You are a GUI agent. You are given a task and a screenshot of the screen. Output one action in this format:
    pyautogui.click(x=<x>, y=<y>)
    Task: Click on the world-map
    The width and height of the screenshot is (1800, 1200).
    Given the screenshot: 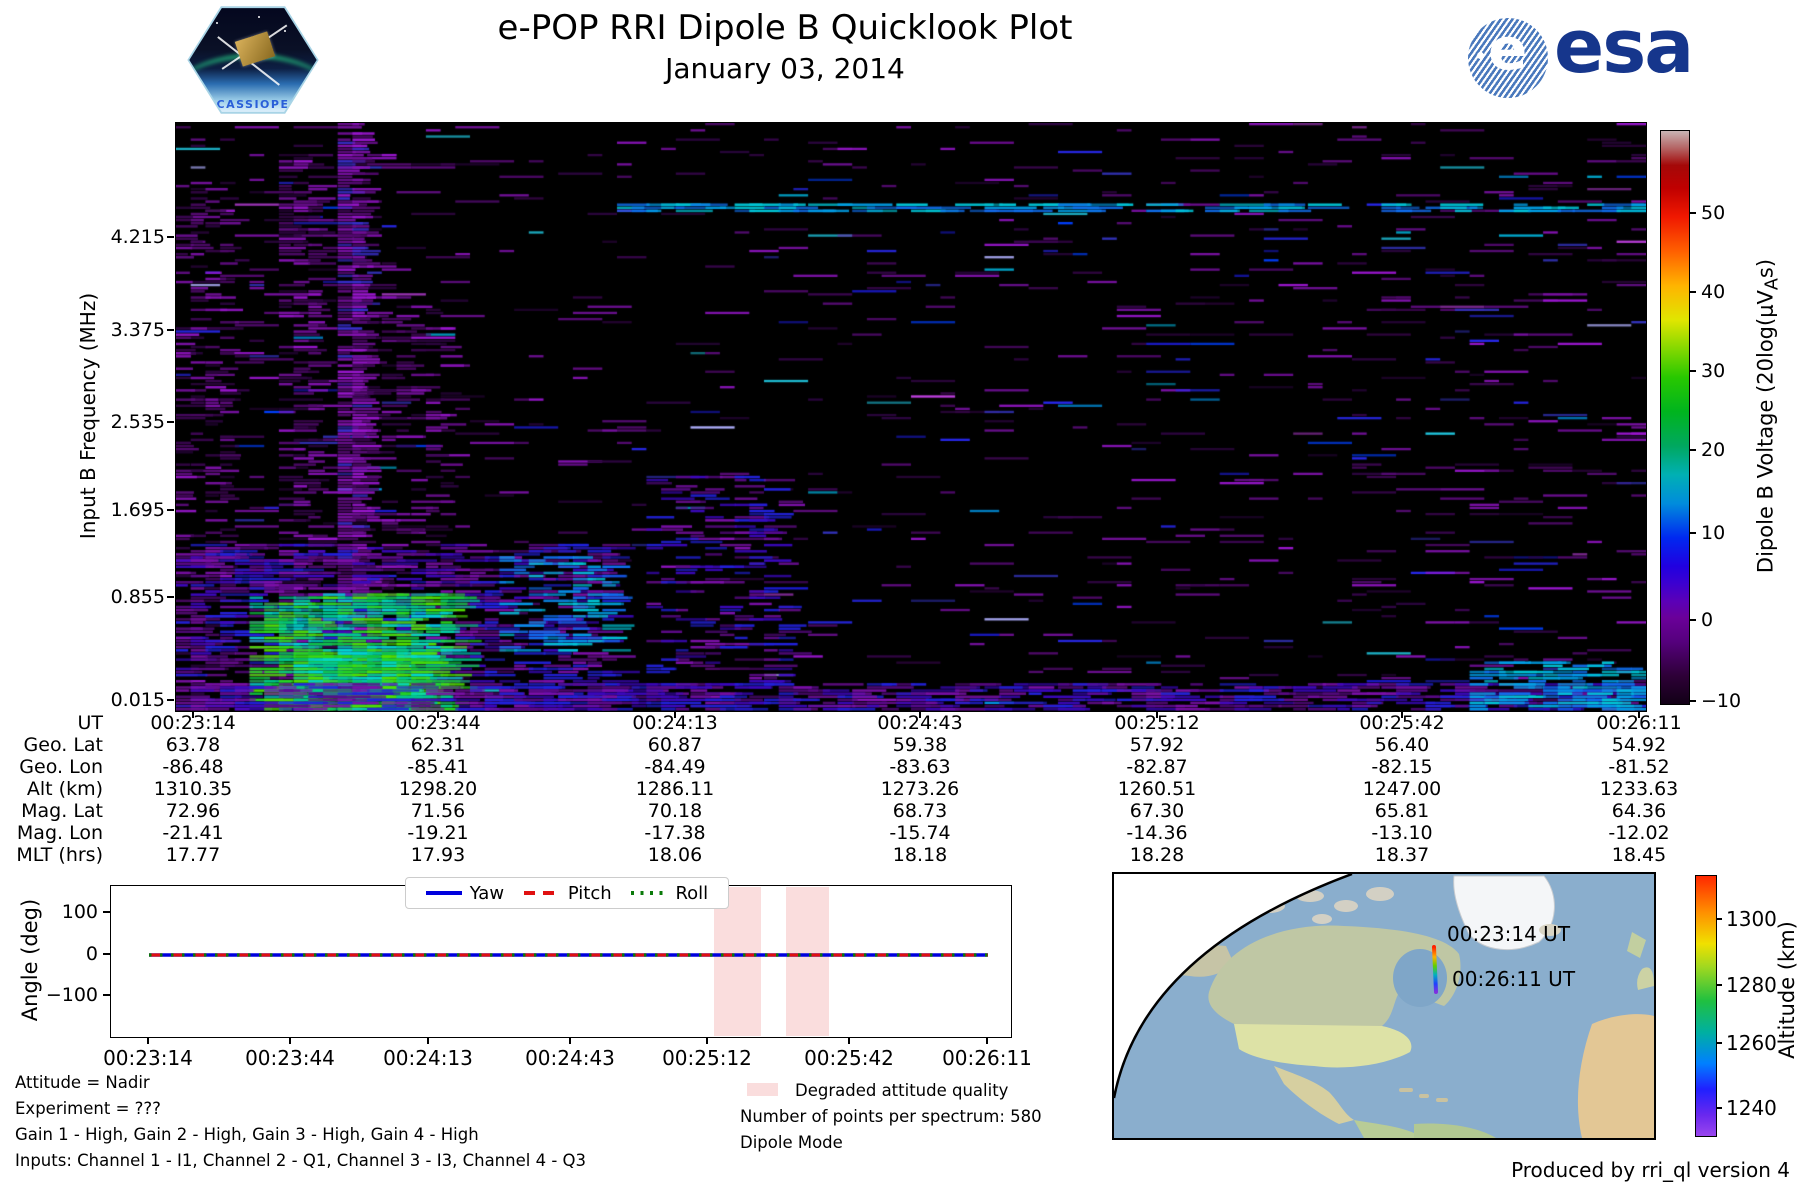 What is the action you would take?
    pyautogui.click(x=1384, y=1006)
    